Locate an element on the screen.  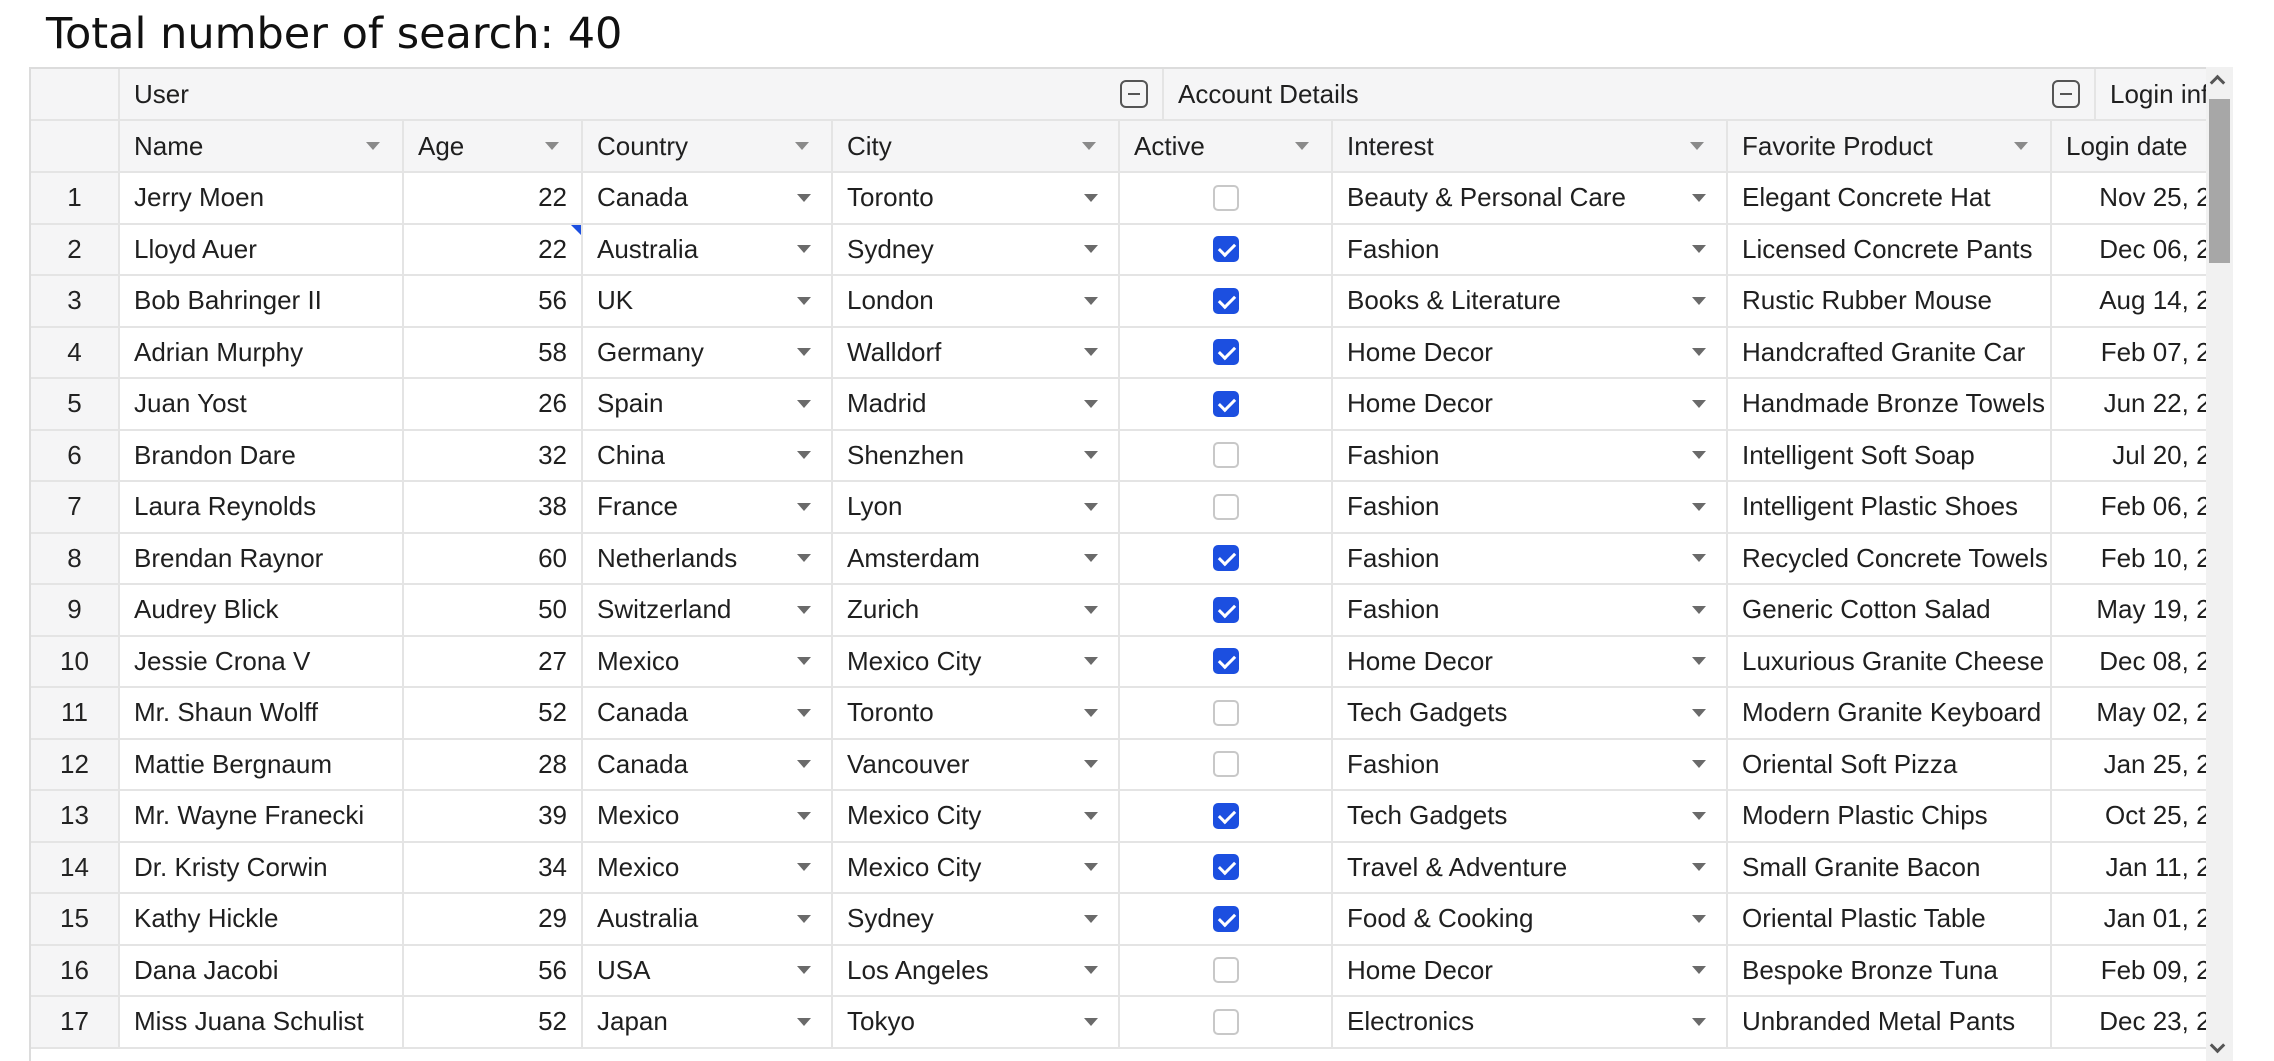
cell-favorite-product: Oriental Plastic Table is located at coordinates (1890, 920).